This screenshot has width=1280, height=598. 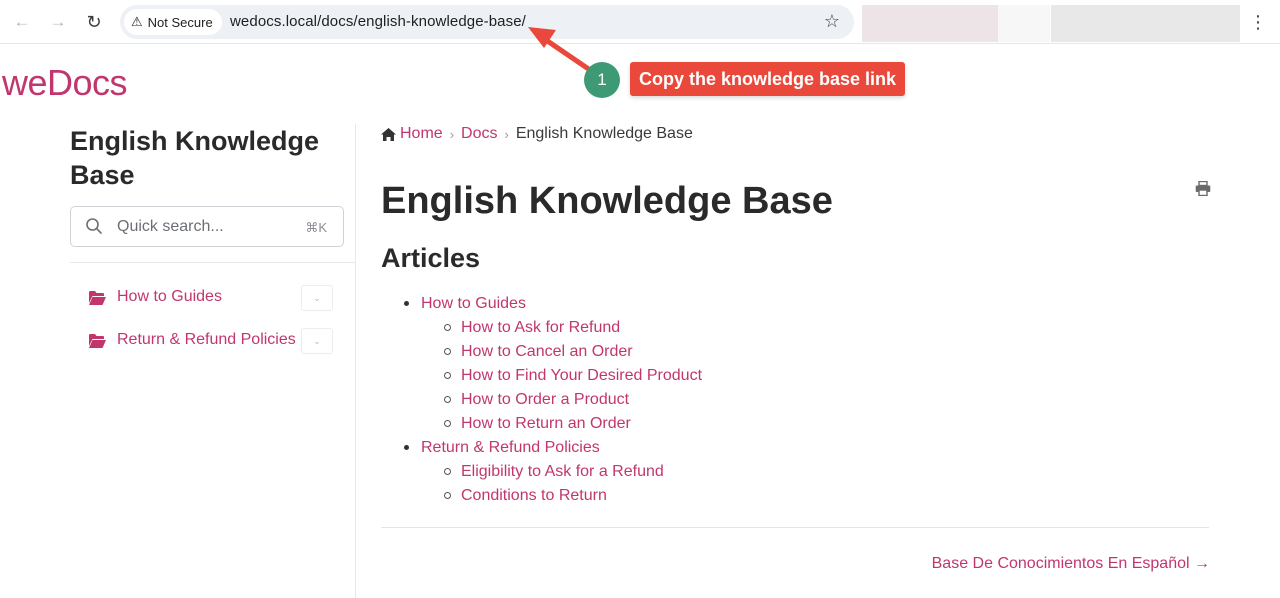 I want to click on kebab-menu-icon: ⋮, so click(x=1258, y=21).